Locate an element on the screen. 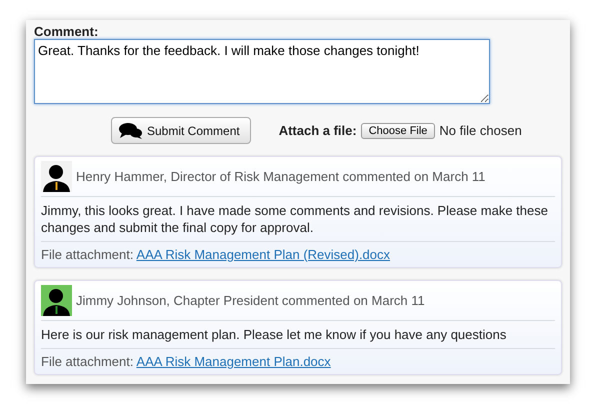 The height and width of the screenshot is (417, 596). attachment-link: AAA Risk Management Plan.docx is located at coordinates (233, 361).